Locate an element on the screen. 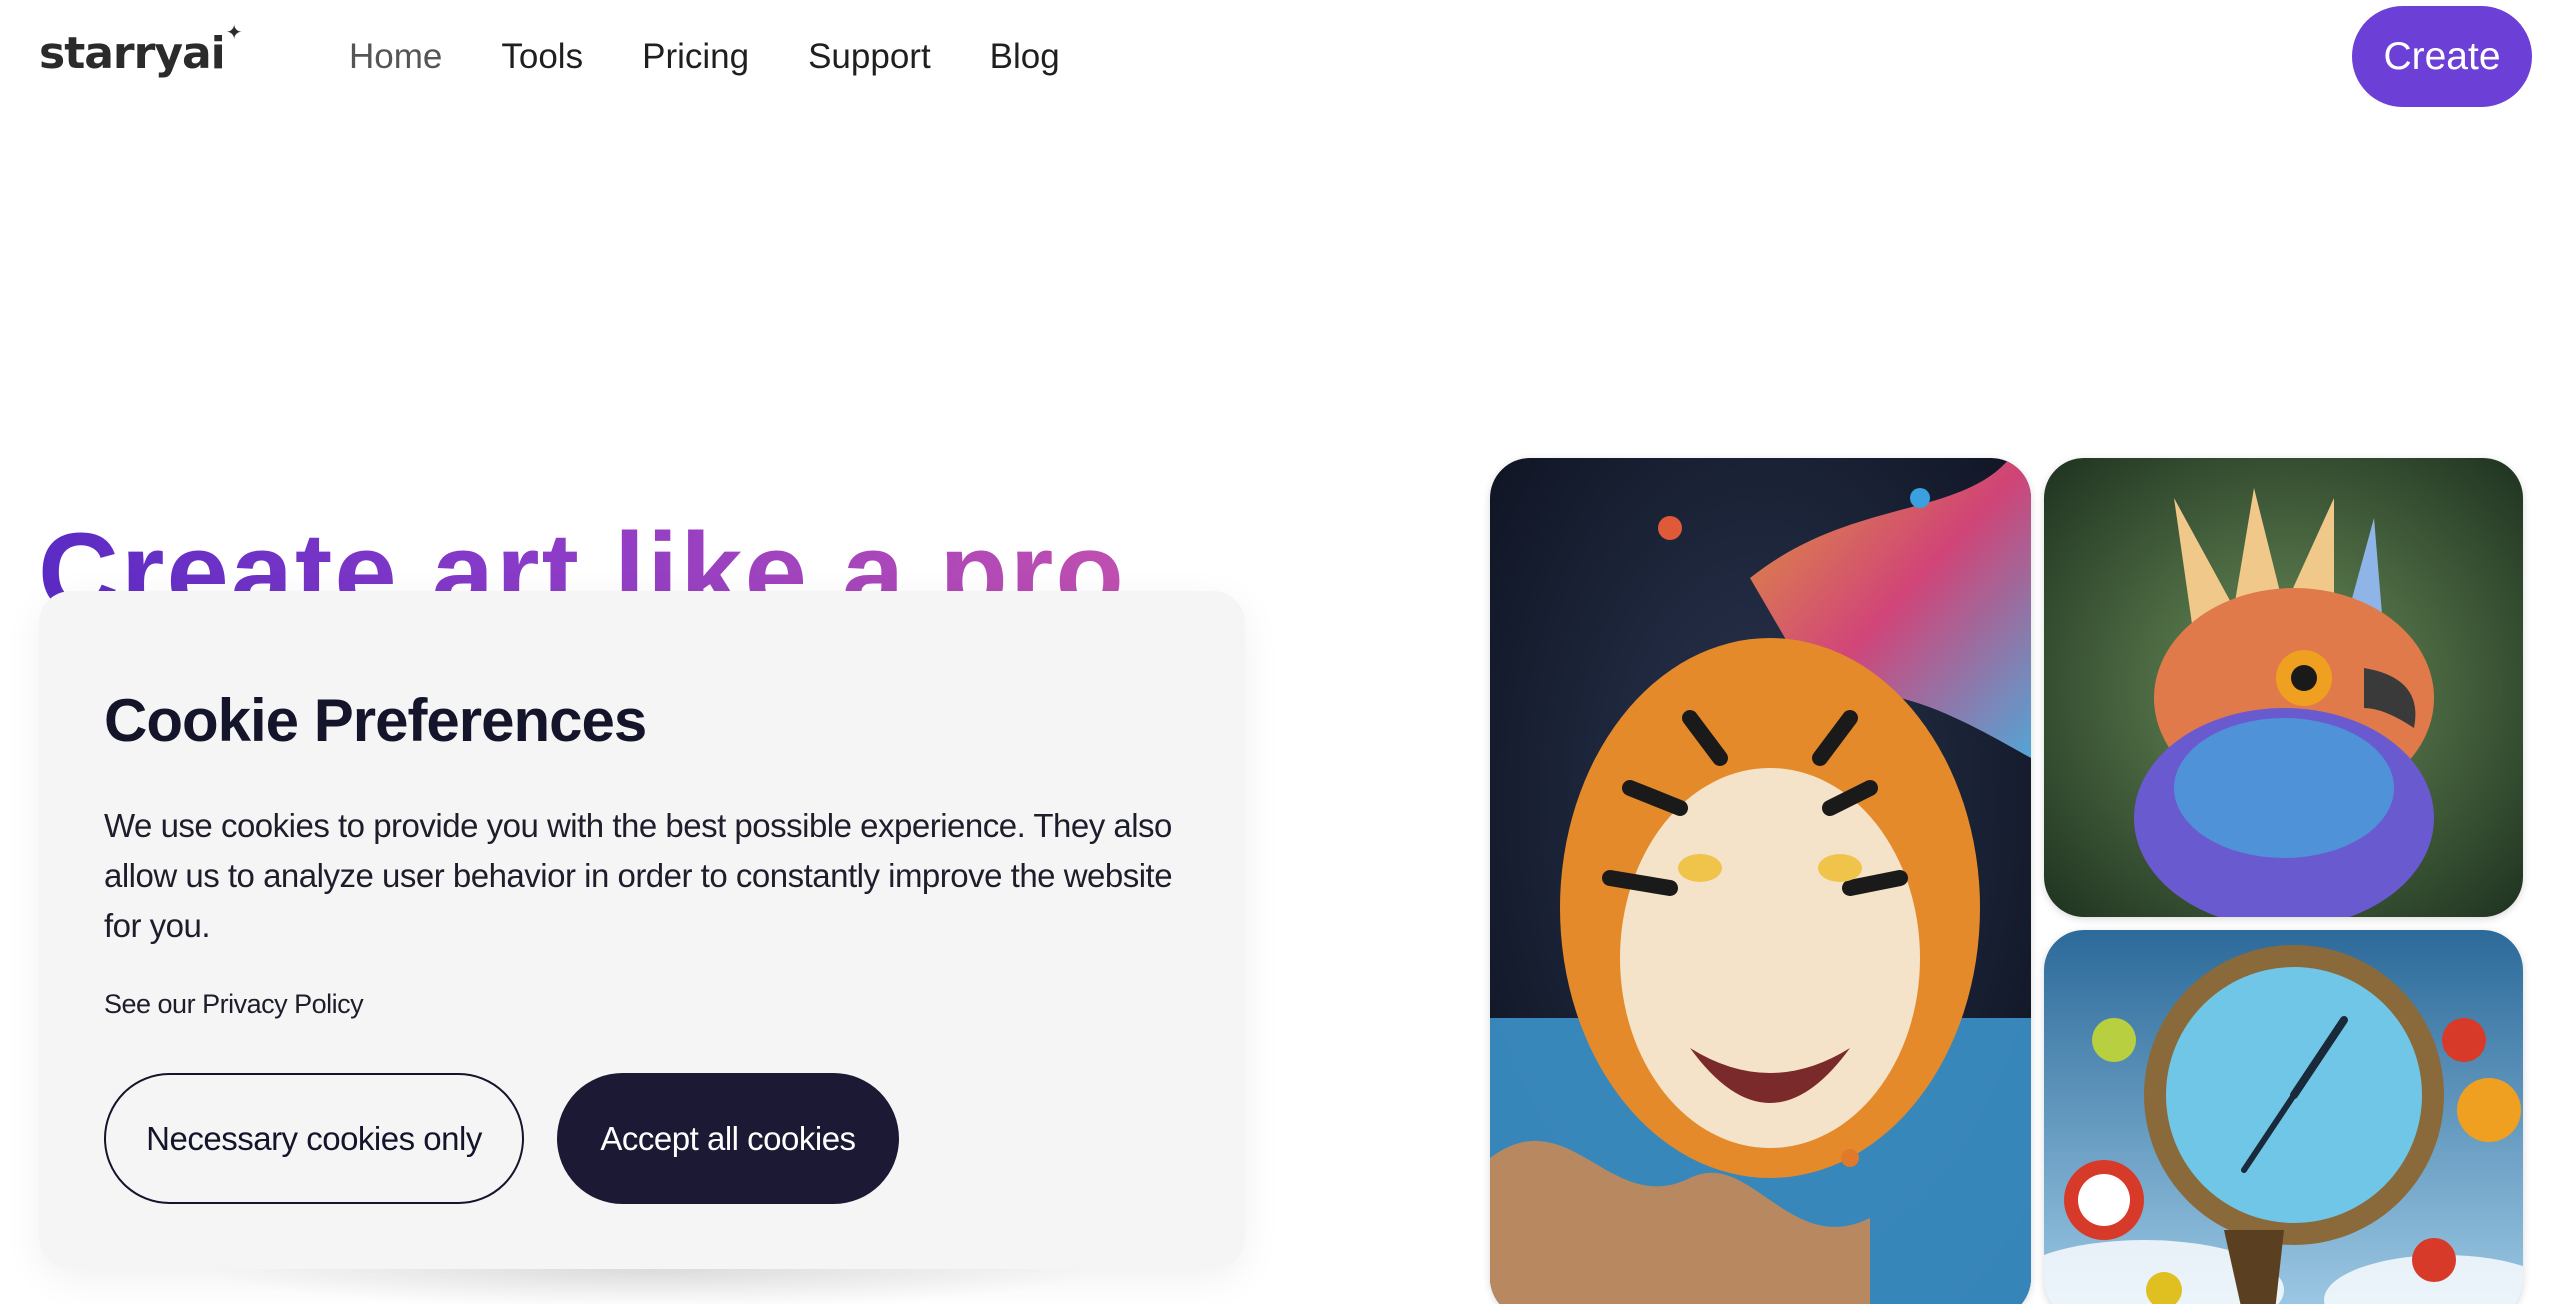 Image resolution: width=2560 pixels, height=1304 pixels. bird-artwork-image is located at coordinates (2283, 687).